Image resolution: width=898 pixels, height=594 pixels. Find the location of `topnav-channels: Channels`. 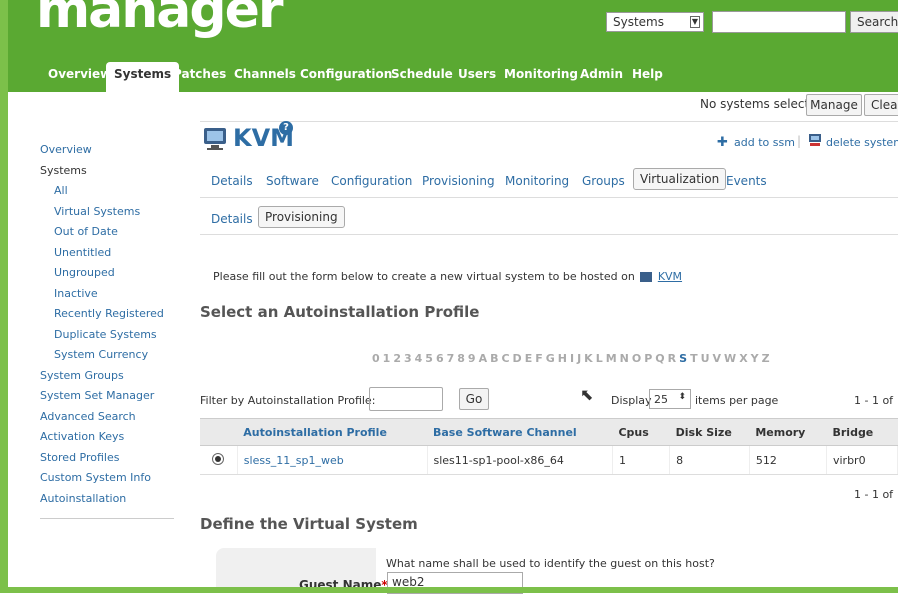

topnav-channels: Channels is located at coordinates (265, 74).